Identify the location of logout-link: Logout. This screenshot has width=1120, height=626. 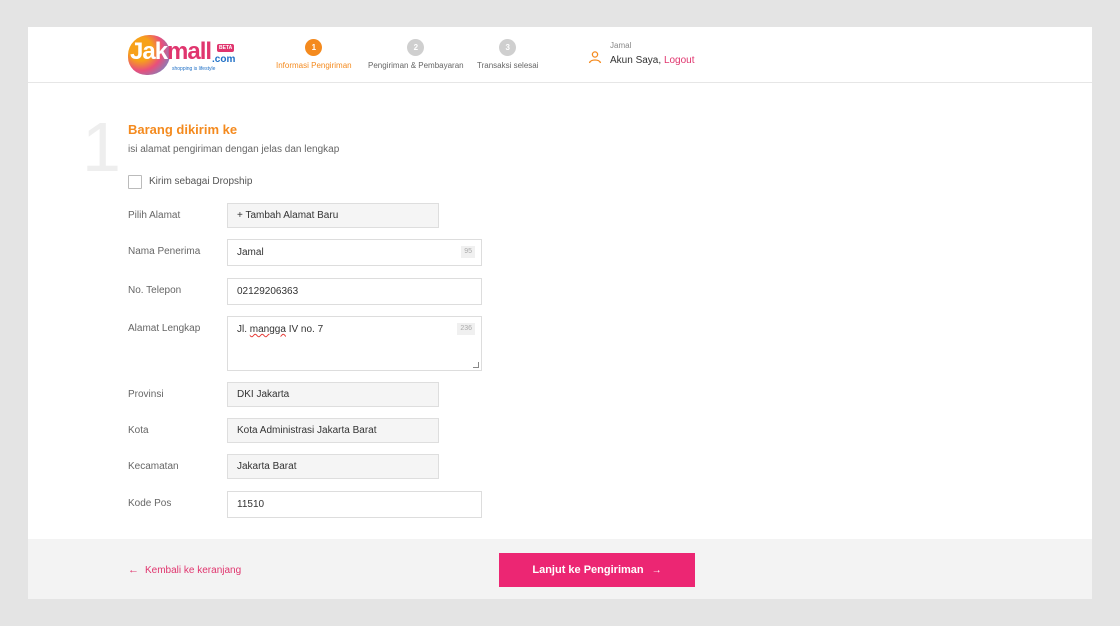
(679, 60).